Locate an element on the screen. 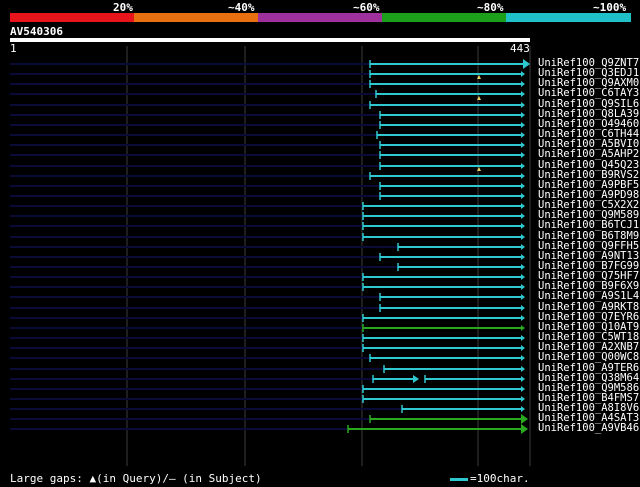 This screenshot has height=487, width=640. hit-arrow is located at coordinates (416, 379).